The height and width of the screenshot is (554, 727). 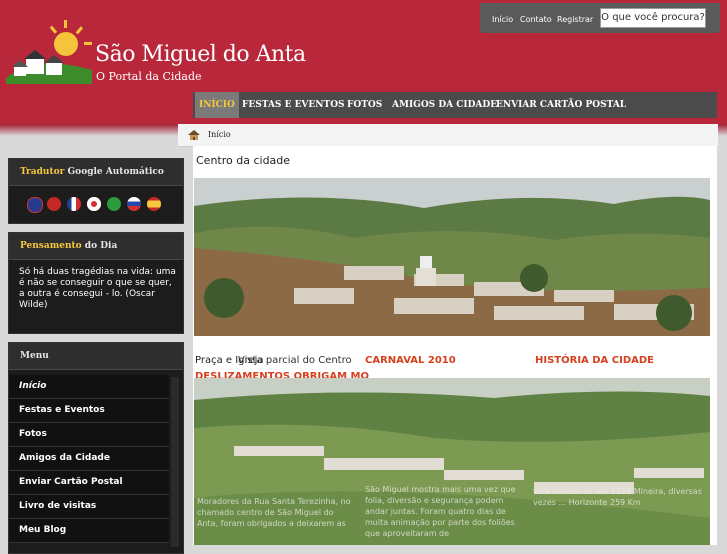 What do you see at coordinates (243, 160) in the screenshot?
I see `page-title: Centro da cidade` at bounding box center [243, 160].